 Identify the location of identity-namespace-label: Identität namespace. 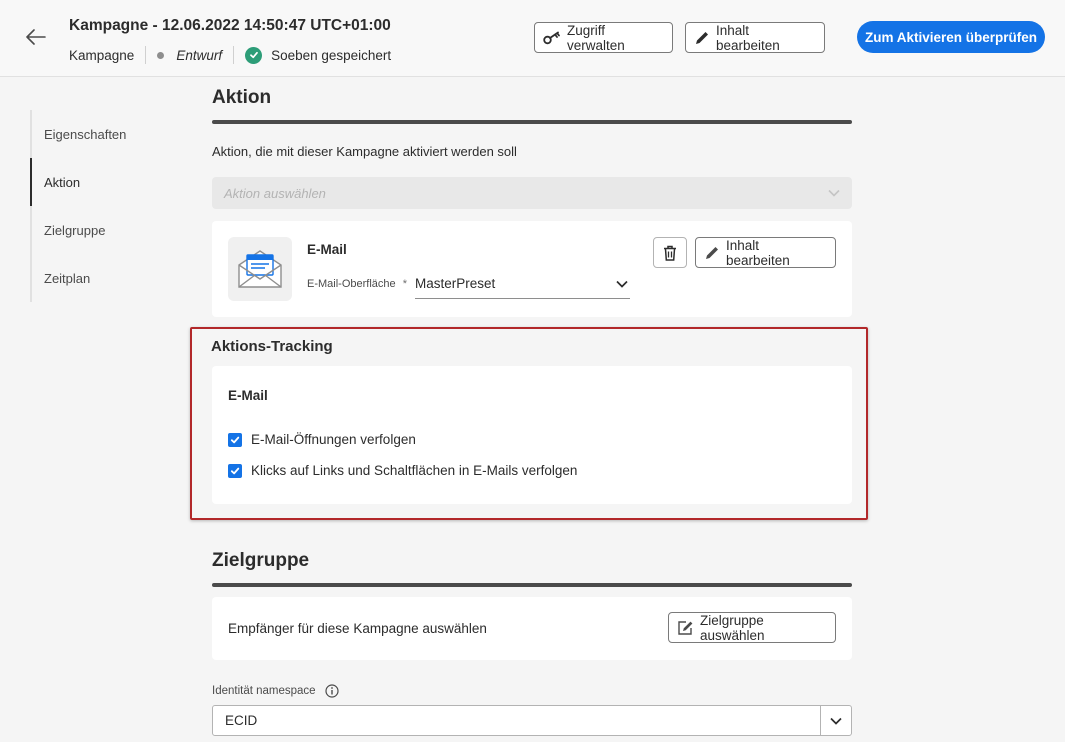
(275, 691).